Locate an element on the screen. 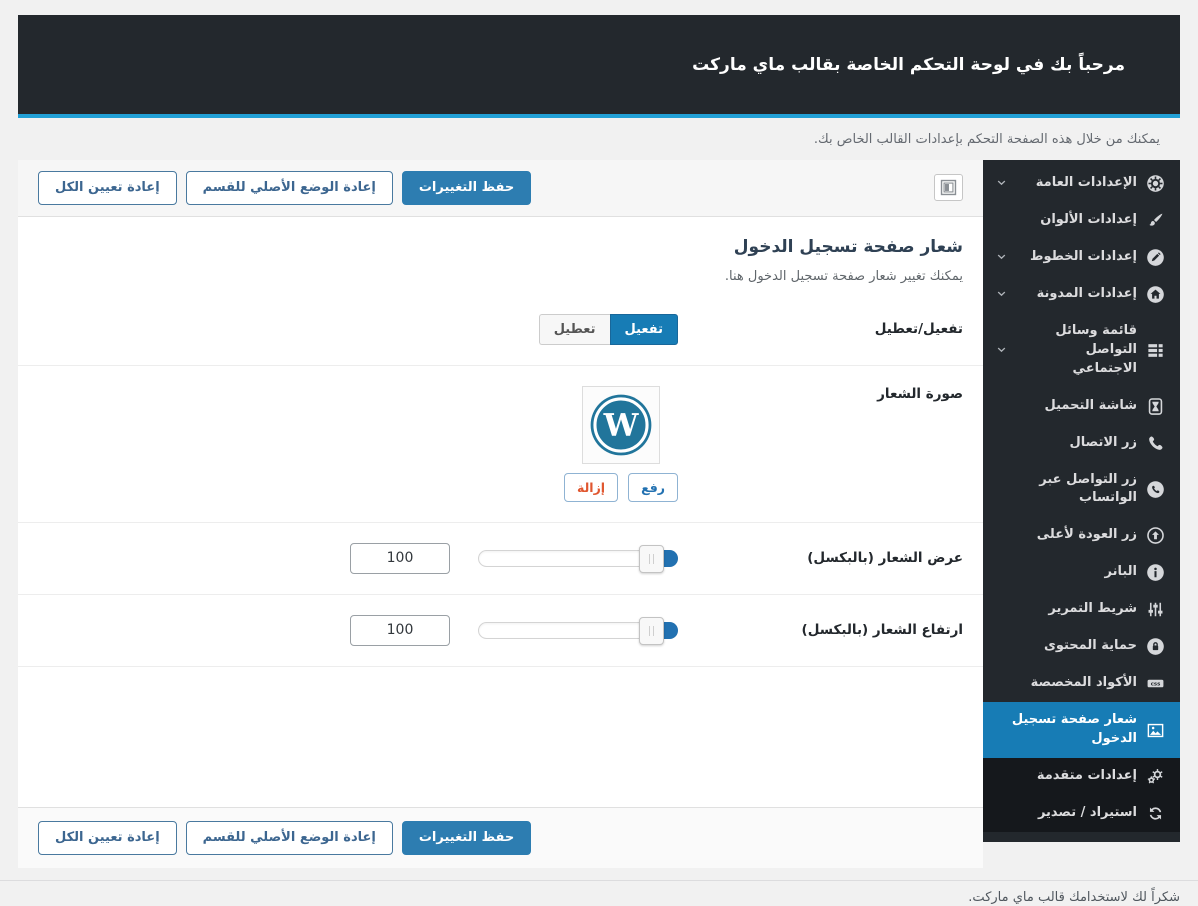  pencil-circle-icon is located at coordinates (1155, 257).